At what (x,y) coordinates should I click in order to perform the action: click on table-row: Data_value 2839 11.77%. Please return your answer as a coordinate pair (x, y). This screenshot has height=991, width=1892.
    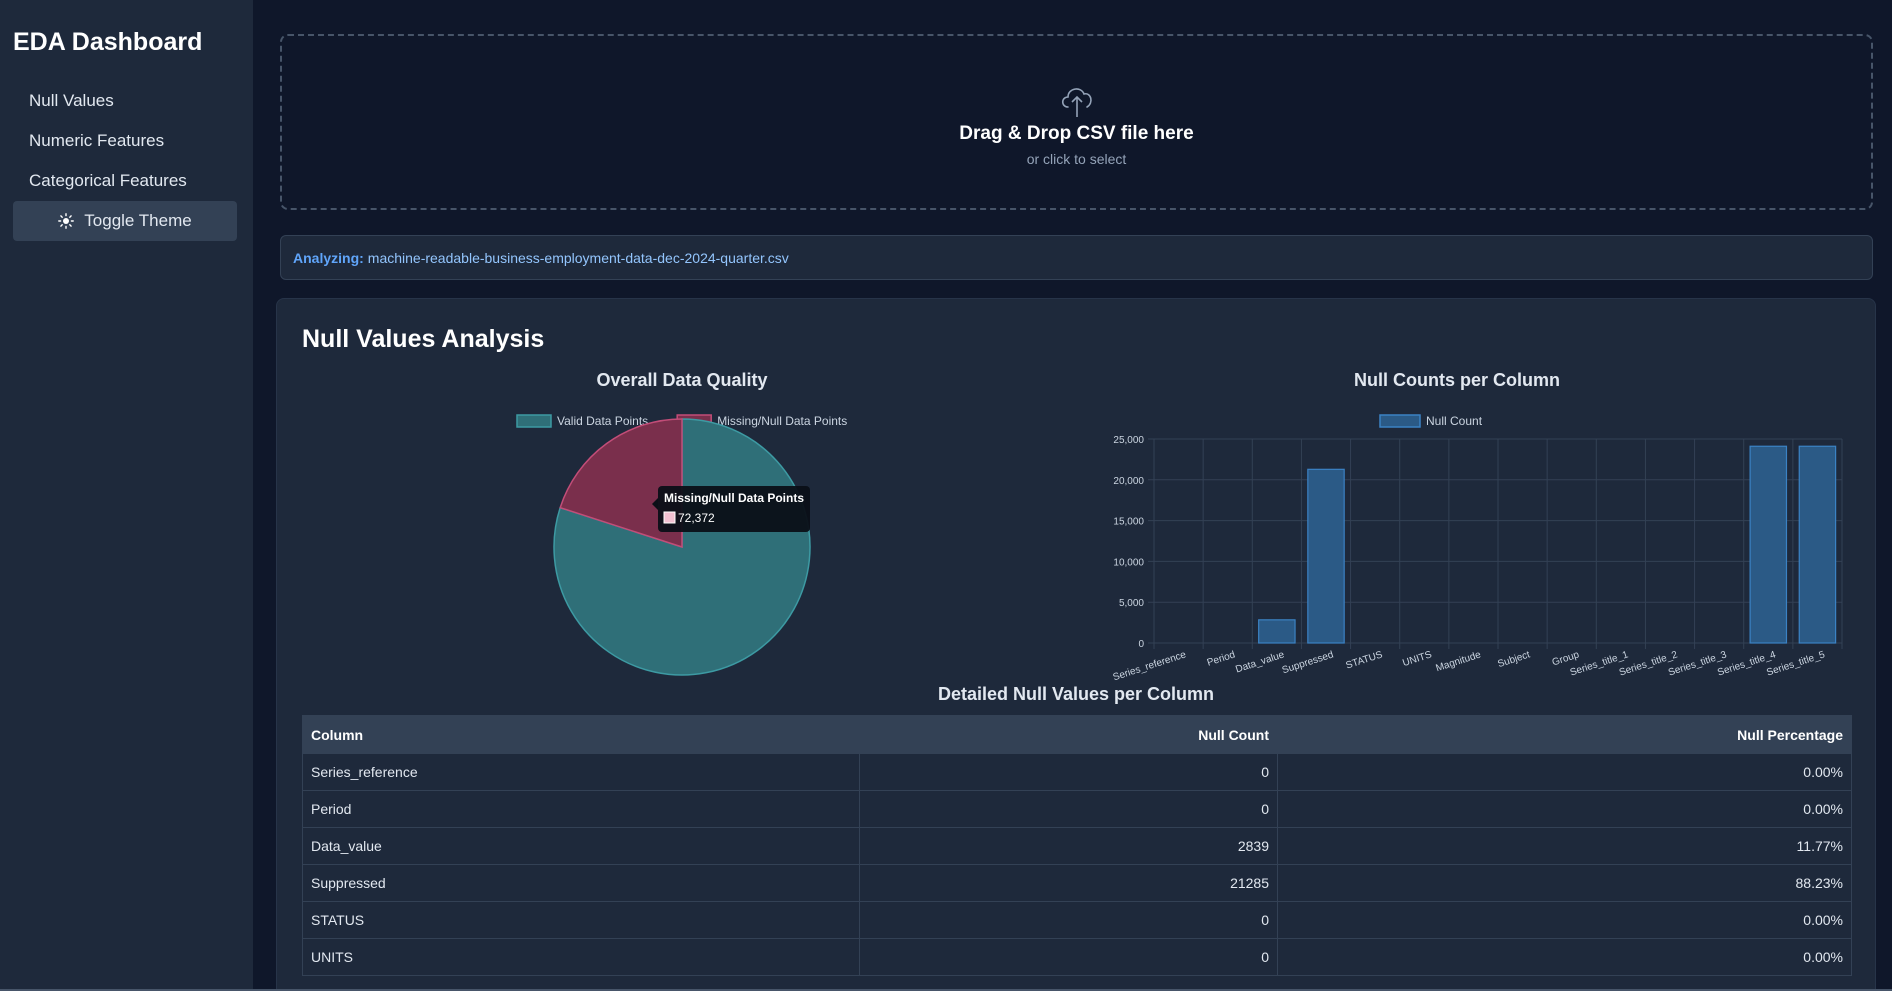
    Looking at the image, I should click on (1077, 846).